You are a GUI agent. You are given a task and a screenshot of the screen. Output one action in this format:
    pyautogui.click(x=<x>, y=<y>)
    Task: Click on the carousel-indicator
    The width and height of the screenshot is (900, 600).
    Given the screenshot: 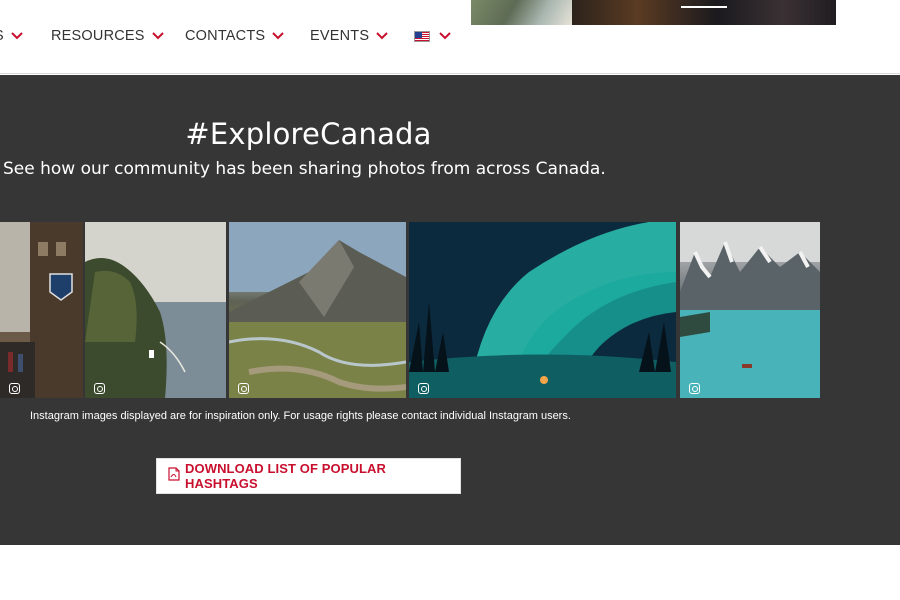 What is the action you would take?
    pyautogui.click(x=704, y=7)
    